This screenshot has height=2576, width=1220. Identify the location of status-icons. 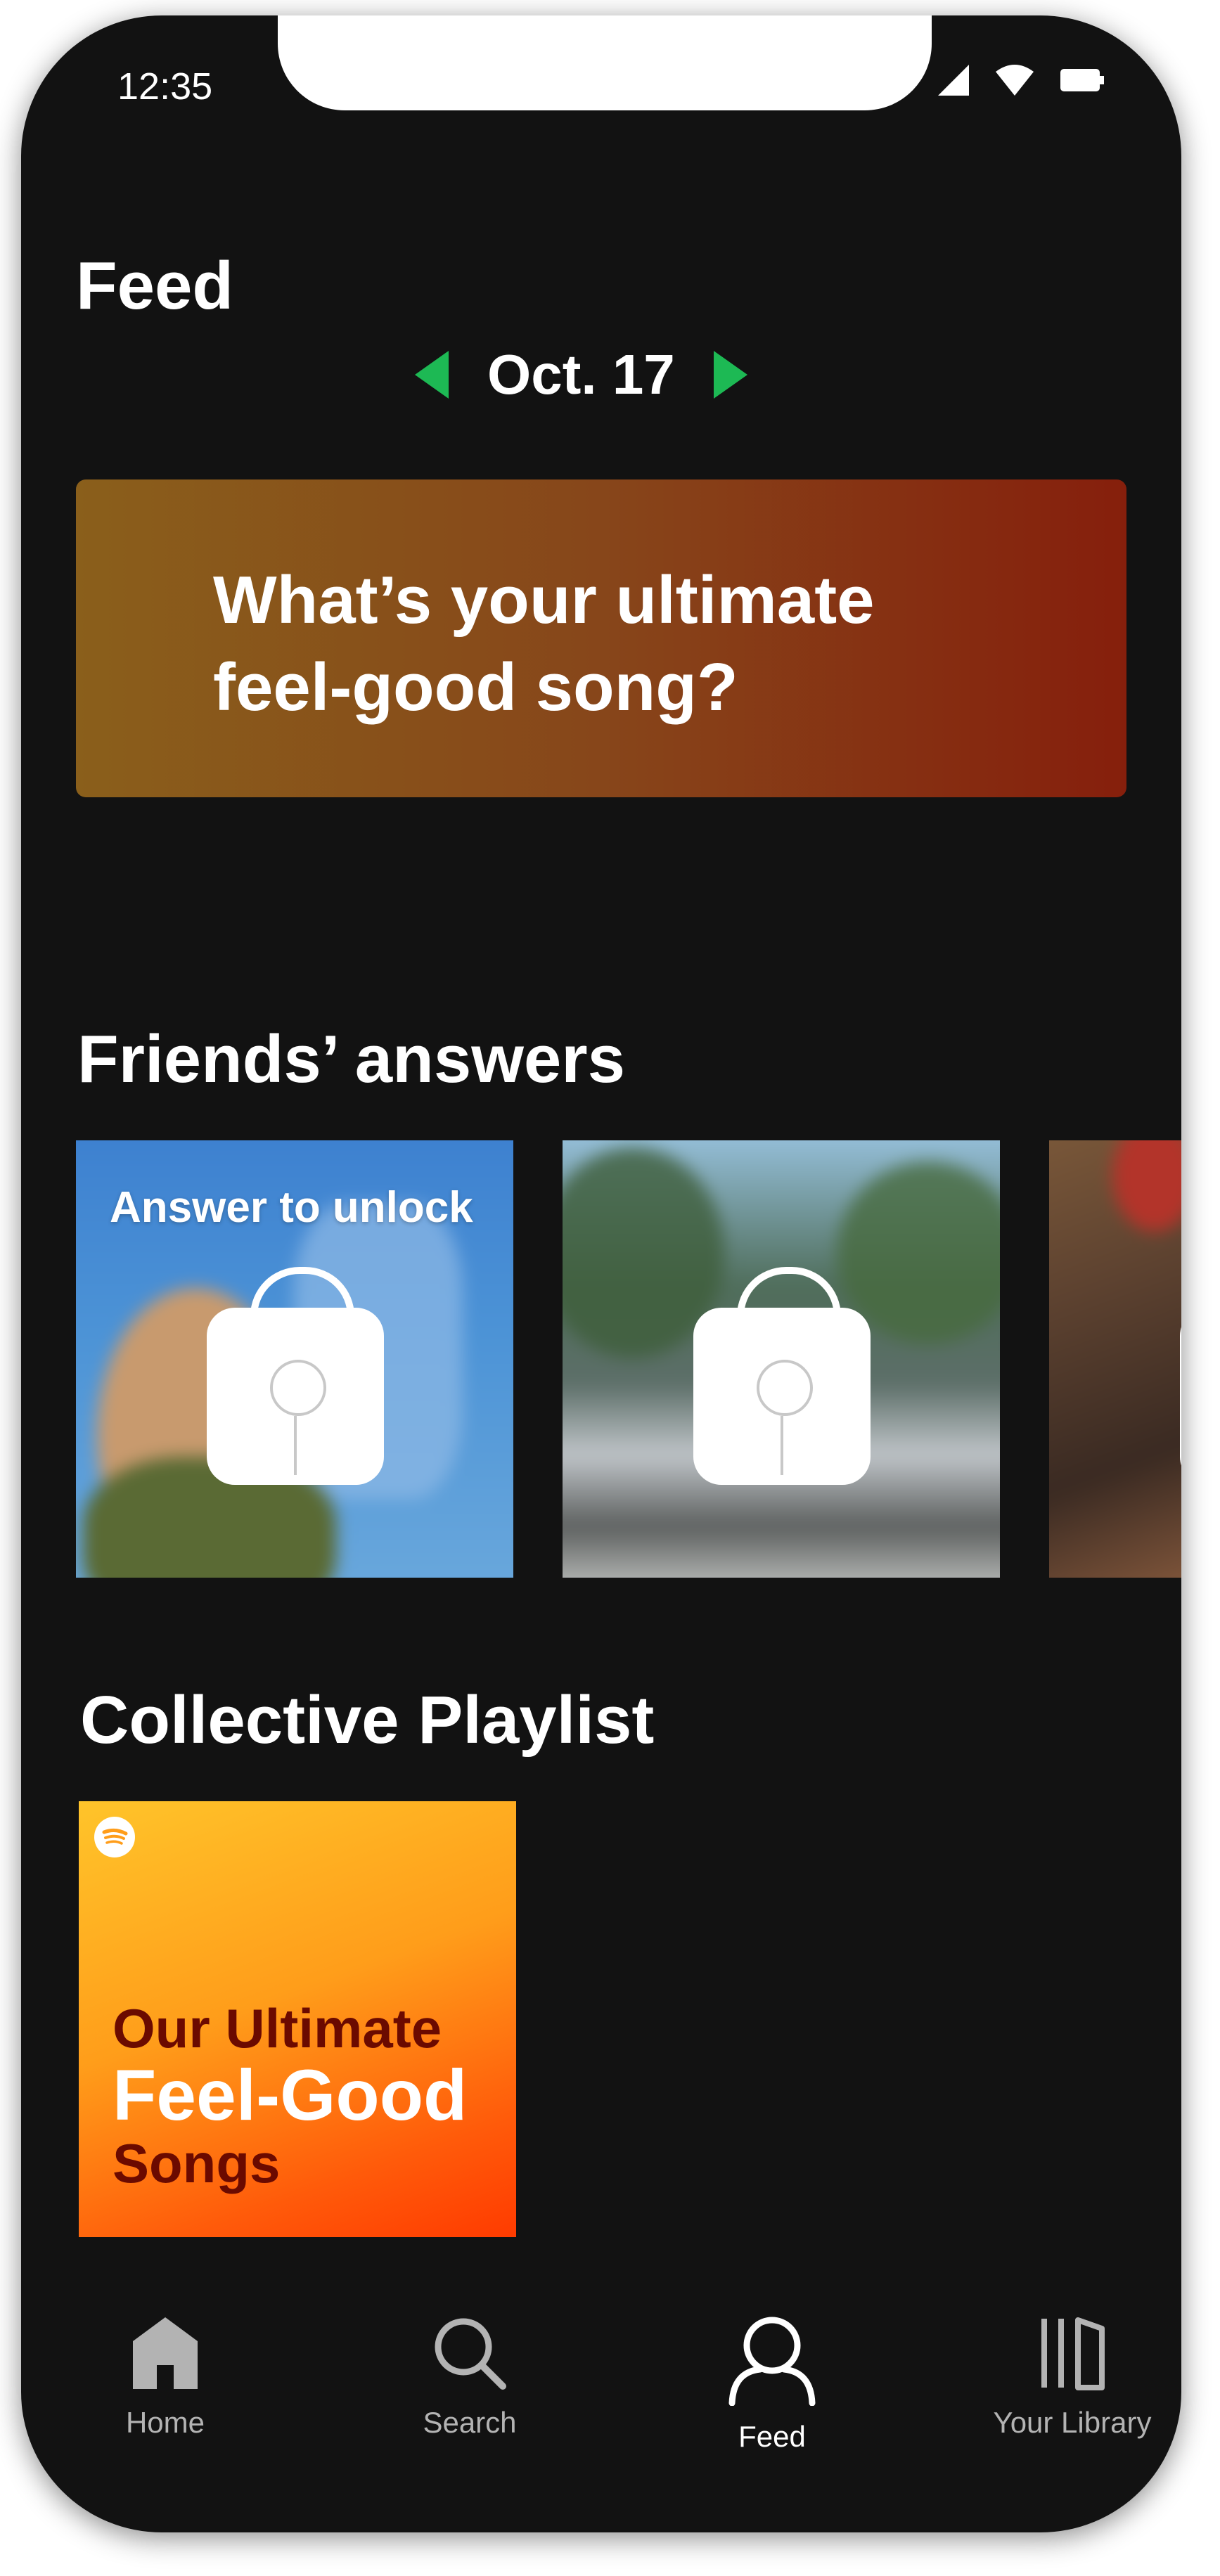
(1021, 80).